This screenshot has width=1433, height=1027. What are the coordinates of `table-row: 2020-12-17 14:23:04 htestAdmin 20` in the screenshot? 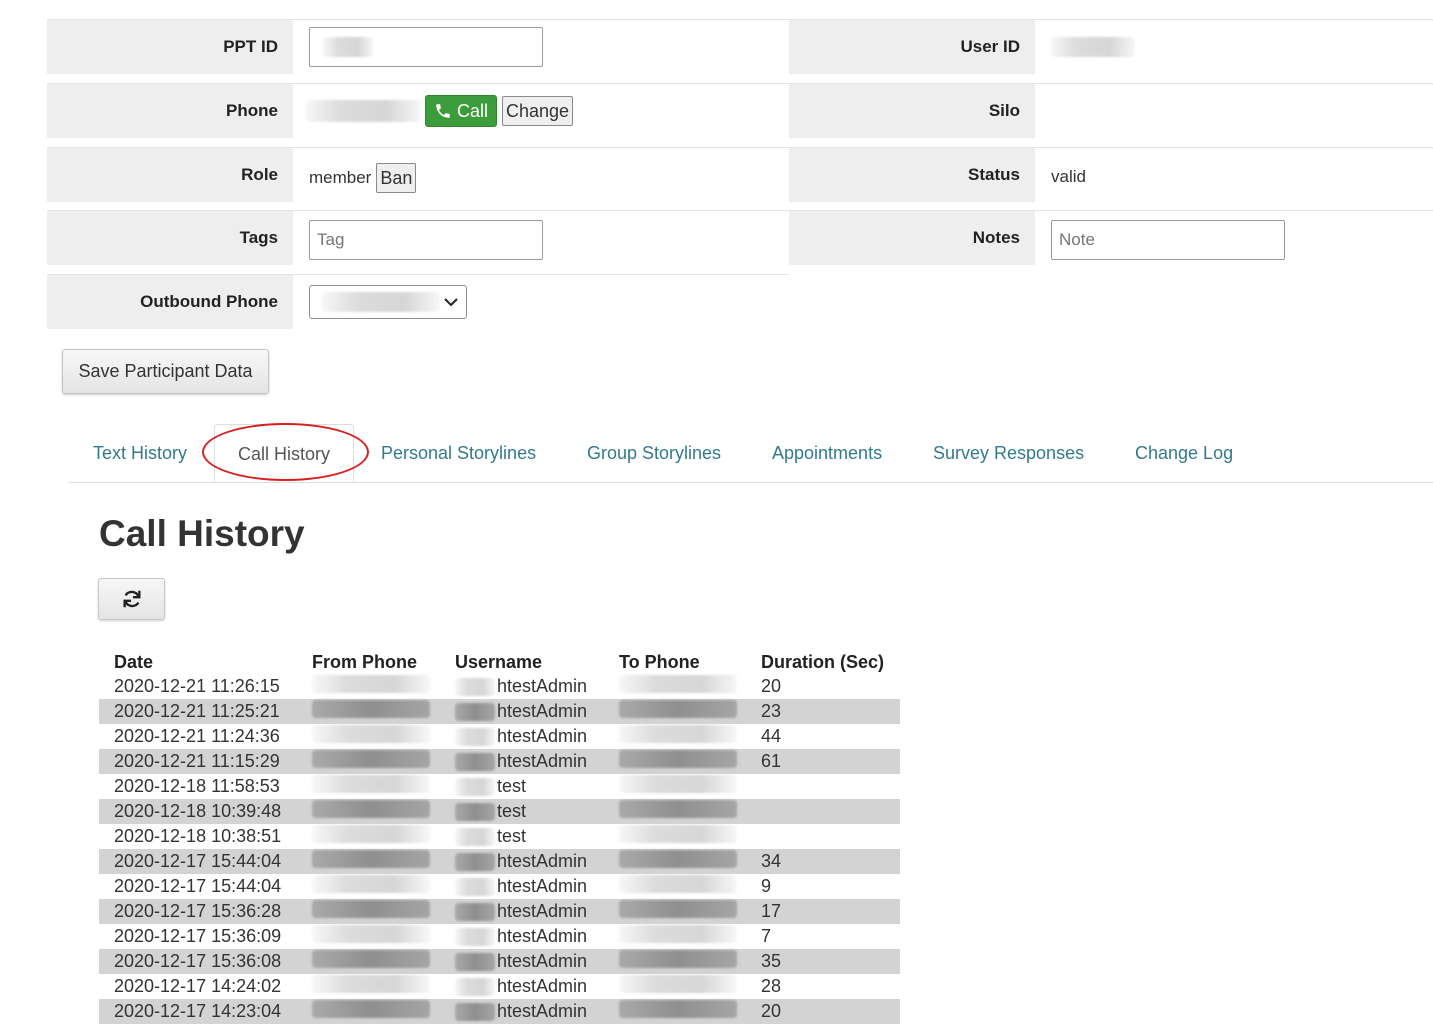 It's located at (499, 1011).